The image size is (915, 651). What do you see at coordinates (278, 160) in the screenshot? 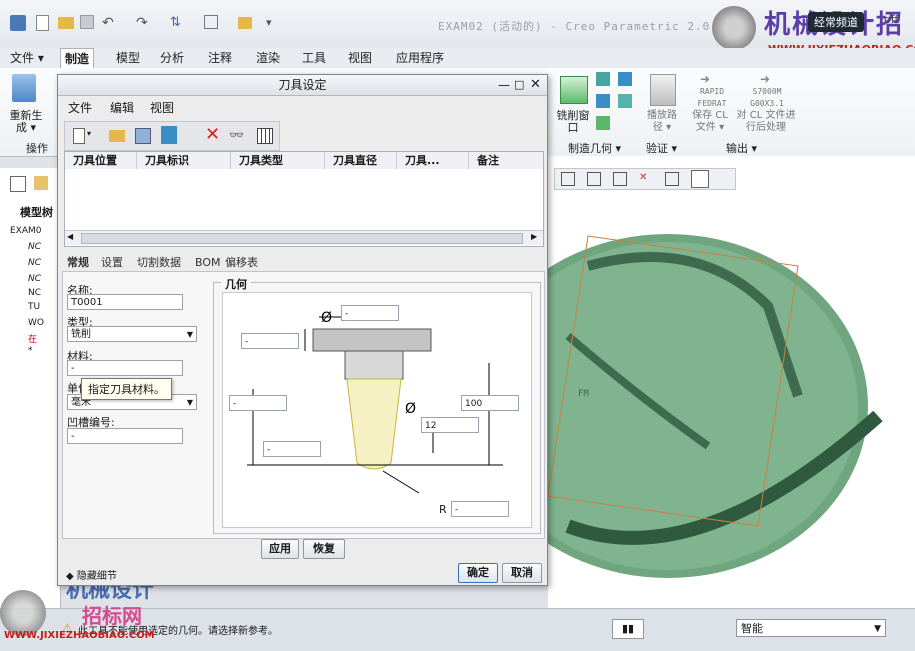
I see `col-header-type: 刀具类型` at bounding box center [278, 160].